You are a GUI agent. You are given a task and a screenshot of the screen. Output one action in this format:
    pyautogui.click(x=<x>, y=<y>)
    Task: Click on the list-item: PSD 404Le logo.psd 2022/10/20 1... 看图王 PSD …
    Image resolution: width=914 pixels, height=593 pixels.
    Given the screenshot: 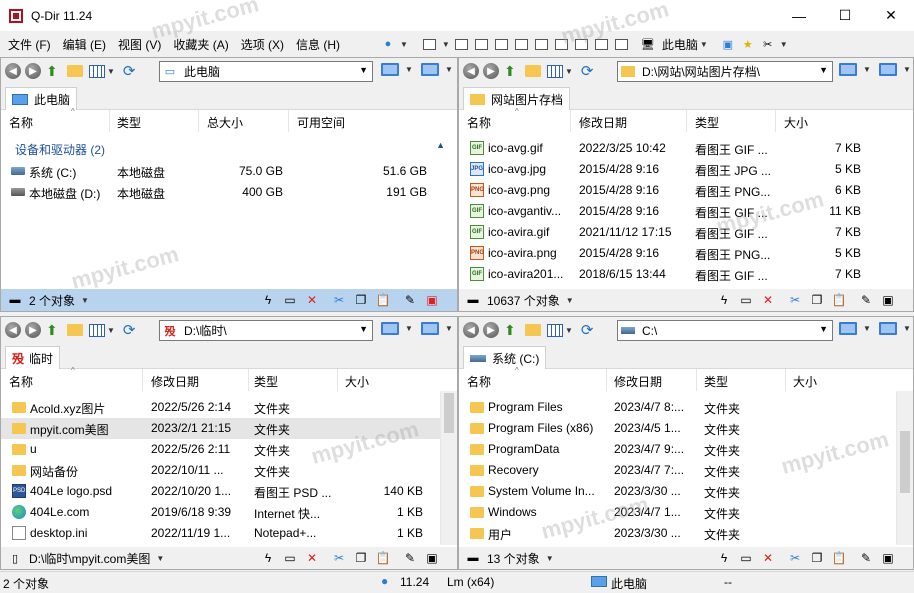 What is the action you would take?
    pyautogui.click(x=229, y=491)
    